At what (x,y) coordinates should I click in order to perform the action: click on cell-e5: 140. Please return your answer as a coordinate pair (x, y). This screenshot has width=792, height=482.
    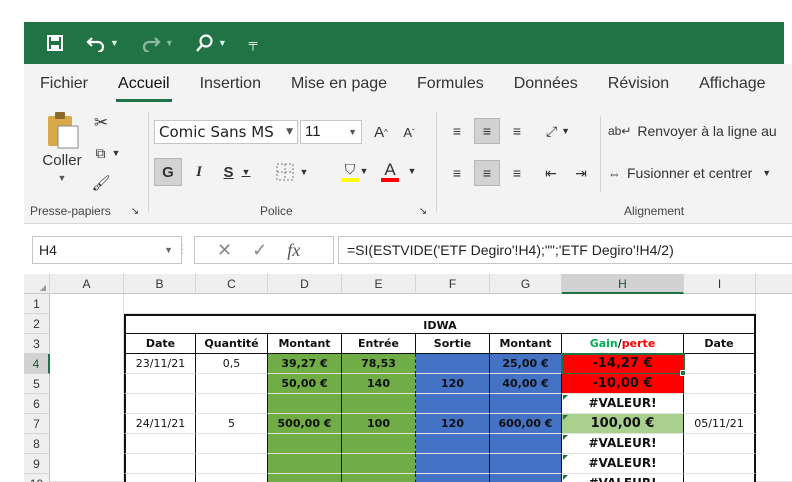
    Looking at the image, I should click on (379, 384).